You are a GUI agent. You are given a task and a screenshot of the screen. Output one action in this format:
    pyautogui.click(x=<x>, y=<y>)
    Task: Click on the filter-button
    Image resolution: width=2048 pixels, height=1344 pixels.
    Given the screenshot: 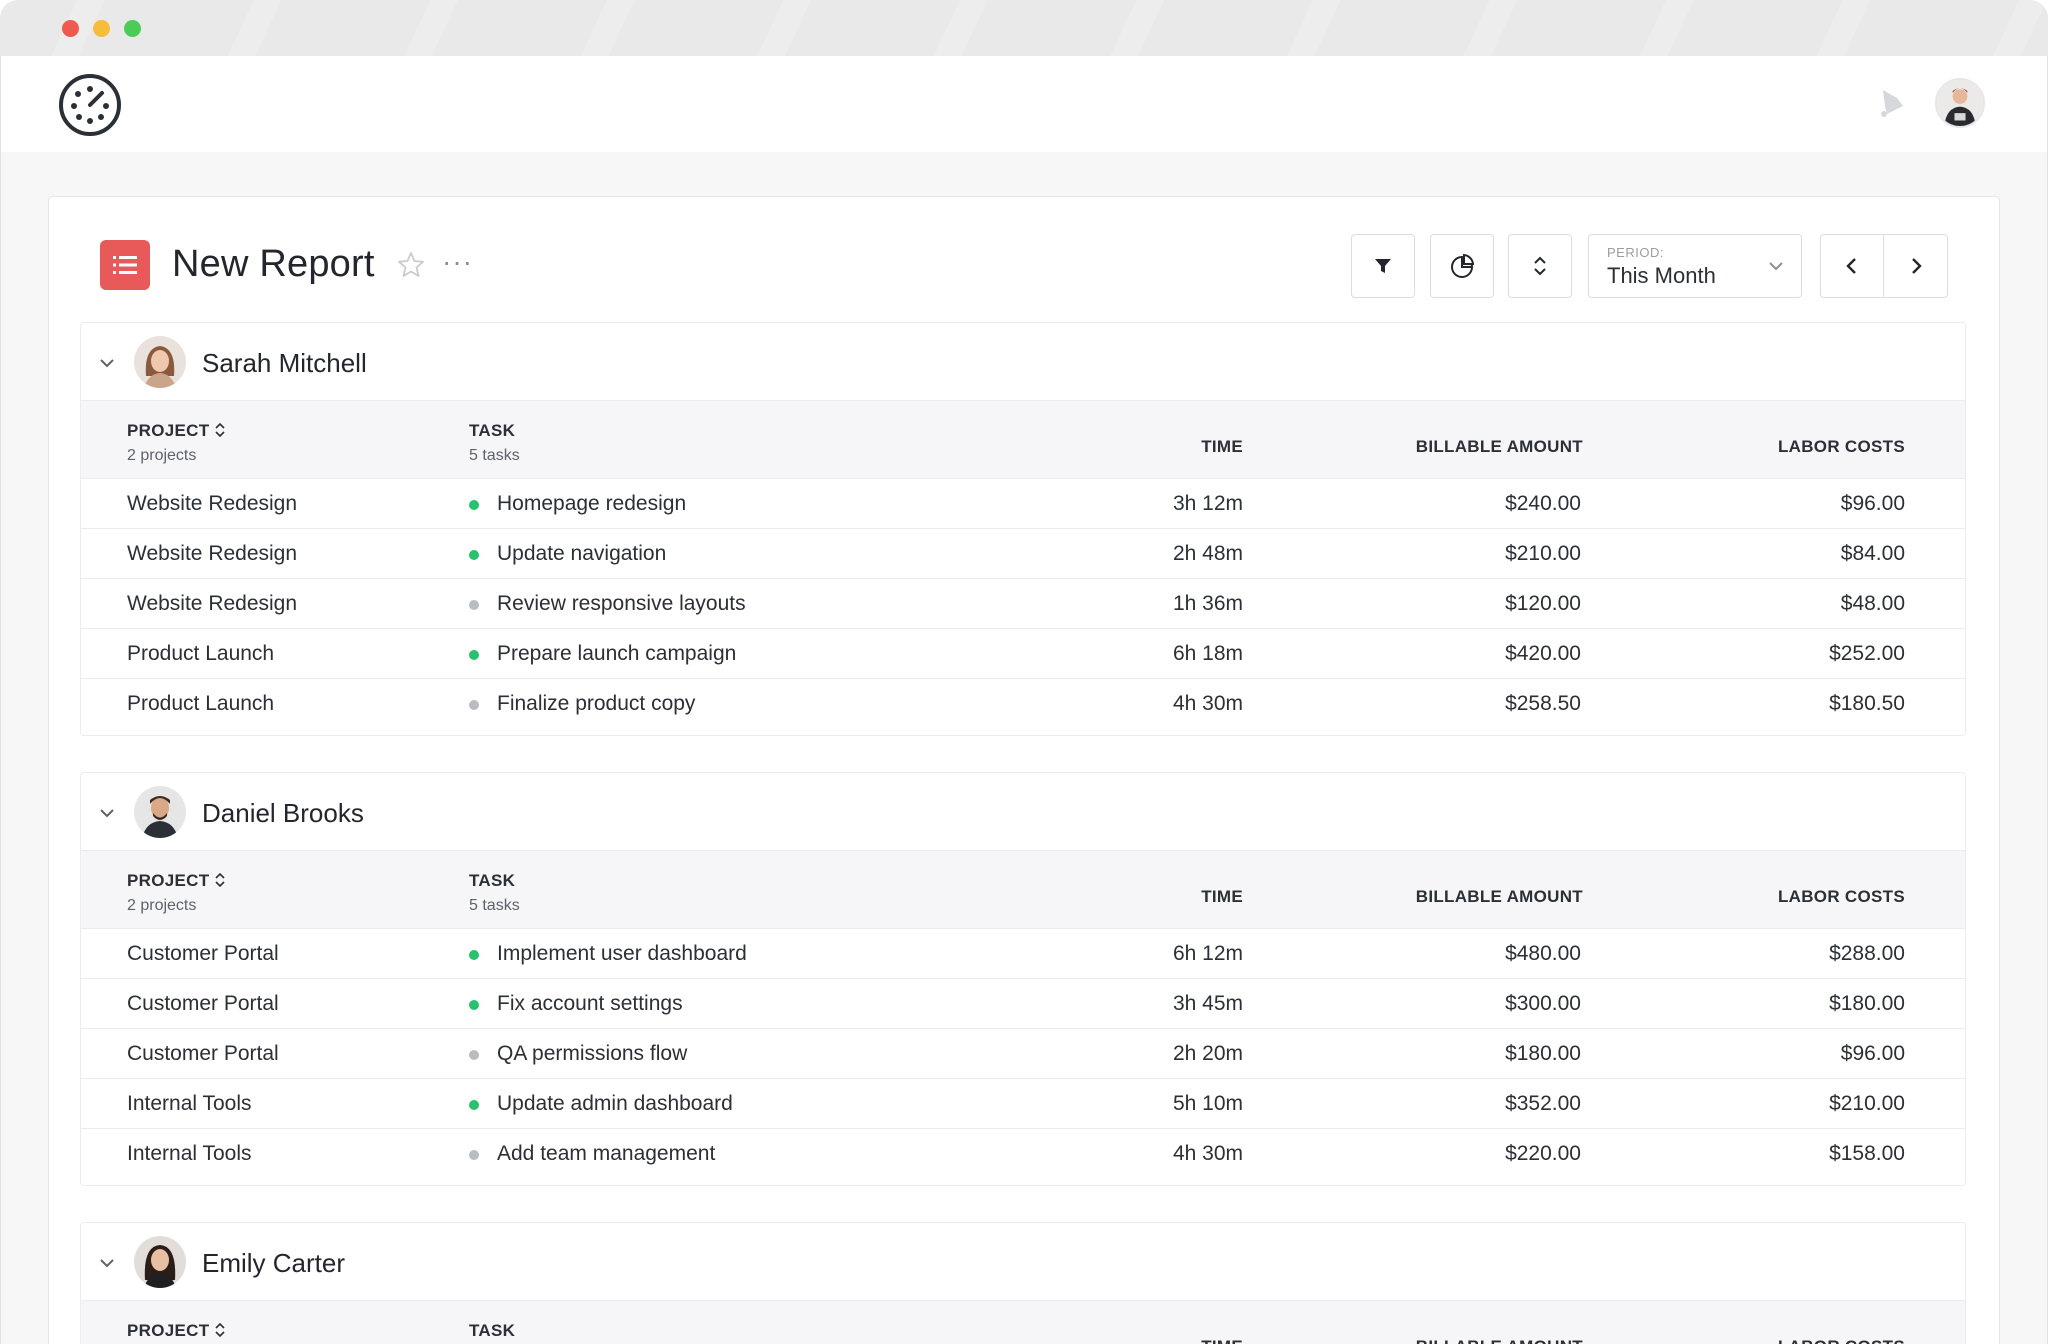 What is the action you would take?
    pyautogui.click(x=1383, y=266)
    